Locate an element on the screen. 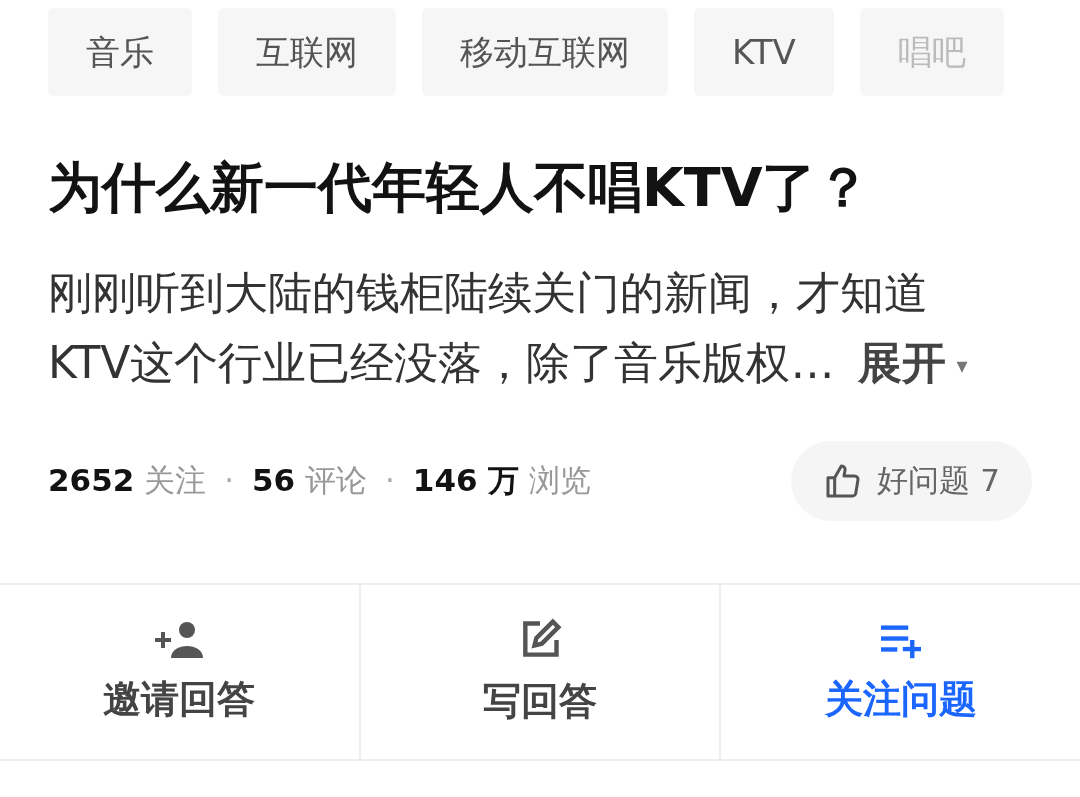  question-excerpt: 刚刚听到大陆的钱柜陆续关门的新闻，才知道KTV这个行业已经没落，除了音乐版权… 展开 ▾ is located at coordinates (508, 328).